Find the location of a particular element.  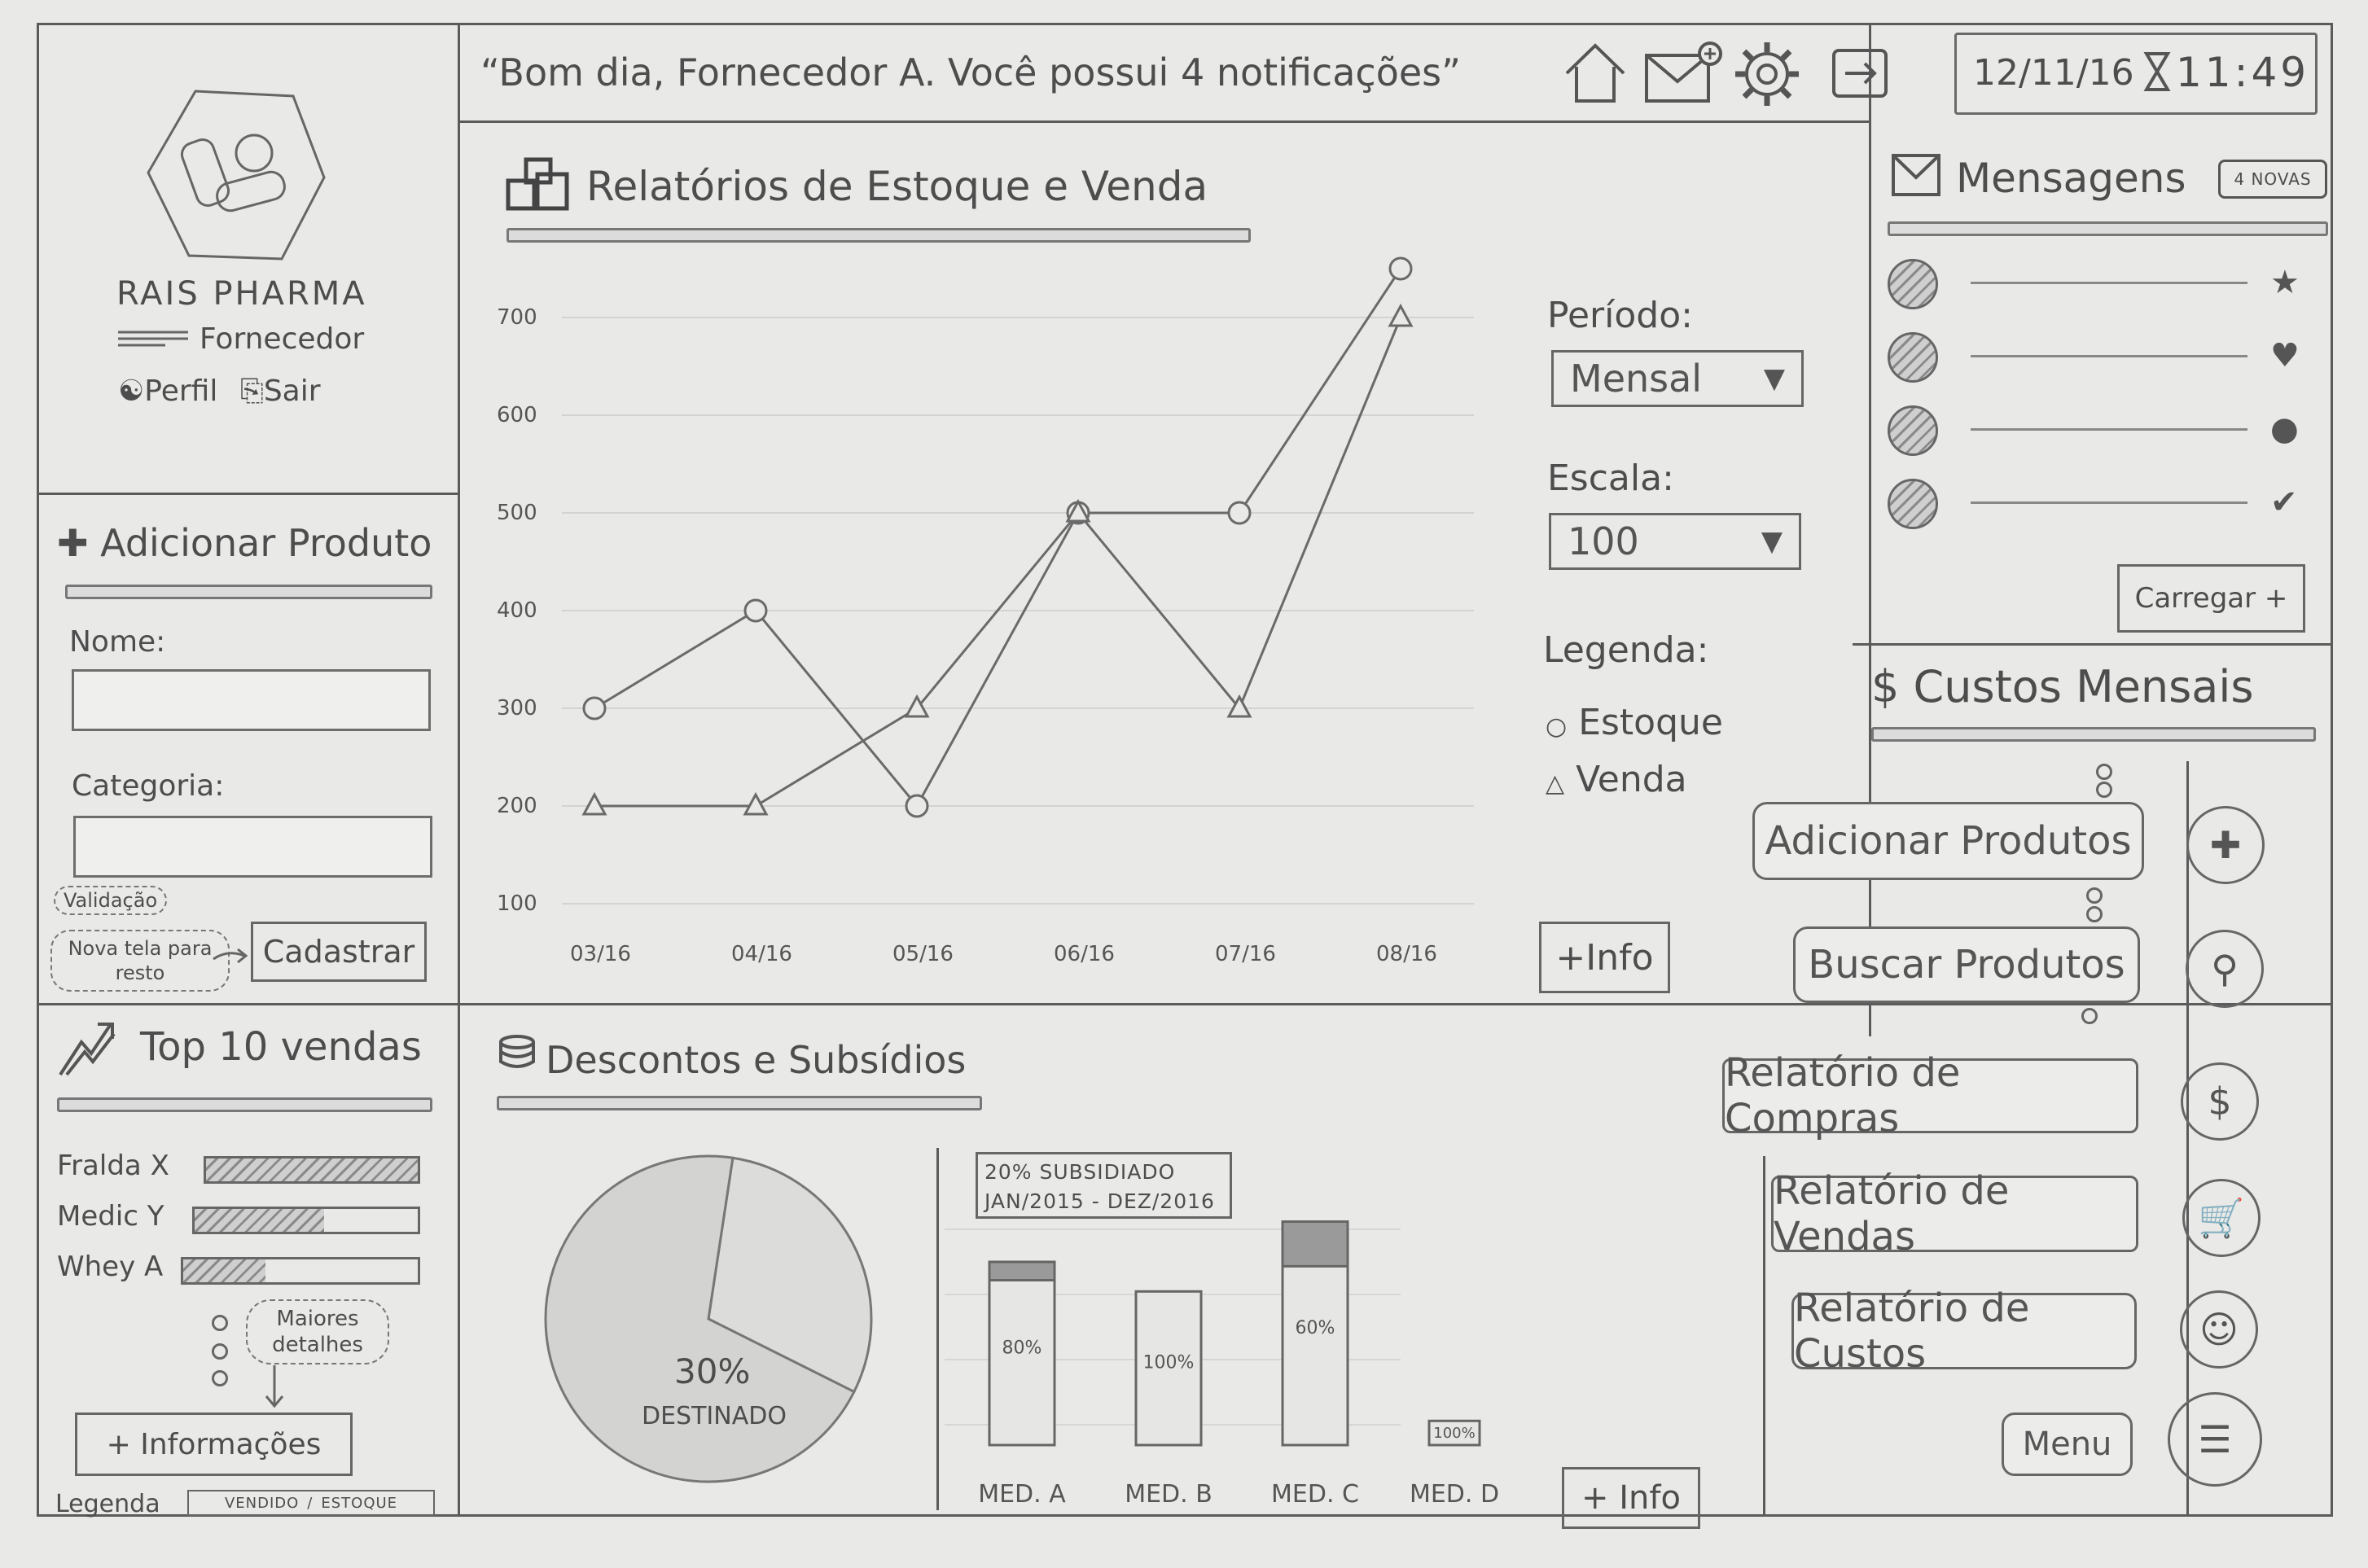

bar-category-label: MED. A is located at coordinates (1022, 1494).